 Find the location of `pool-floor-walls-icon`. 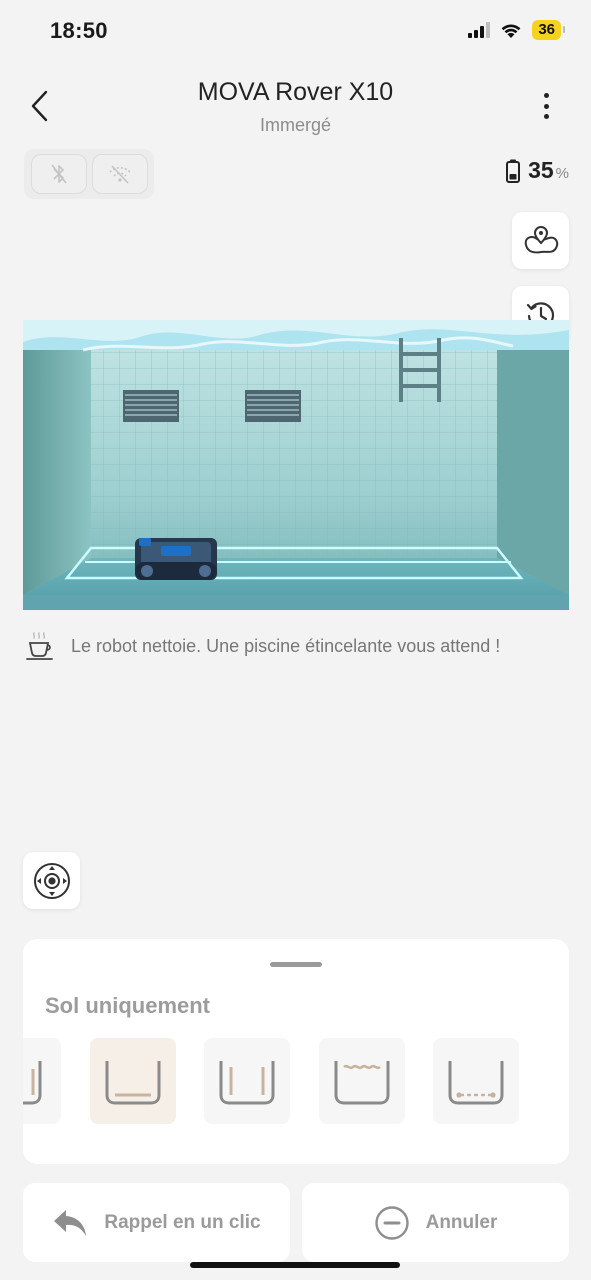

pool-floor-walls-icon is located at coordinates (247, 1083).